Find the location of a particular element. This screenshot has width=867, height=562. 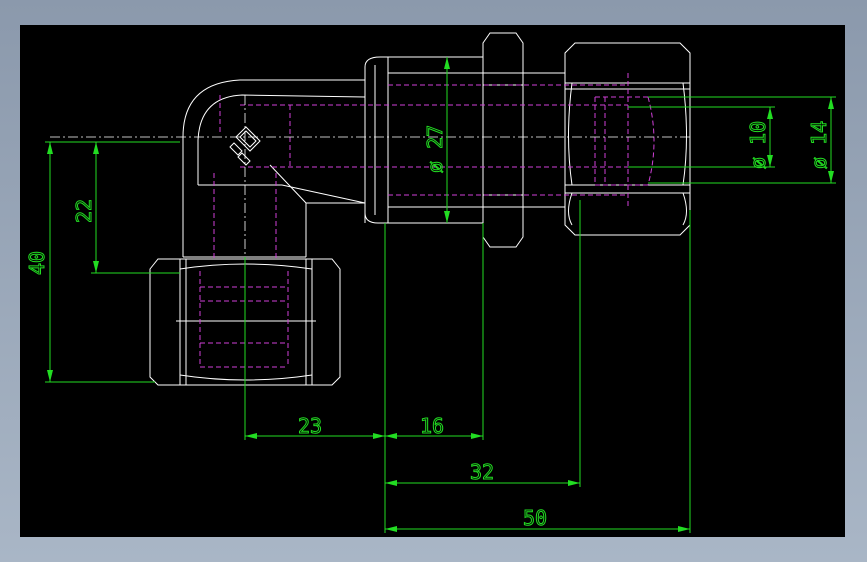

elbow-body is located at coordinates (285, 157).